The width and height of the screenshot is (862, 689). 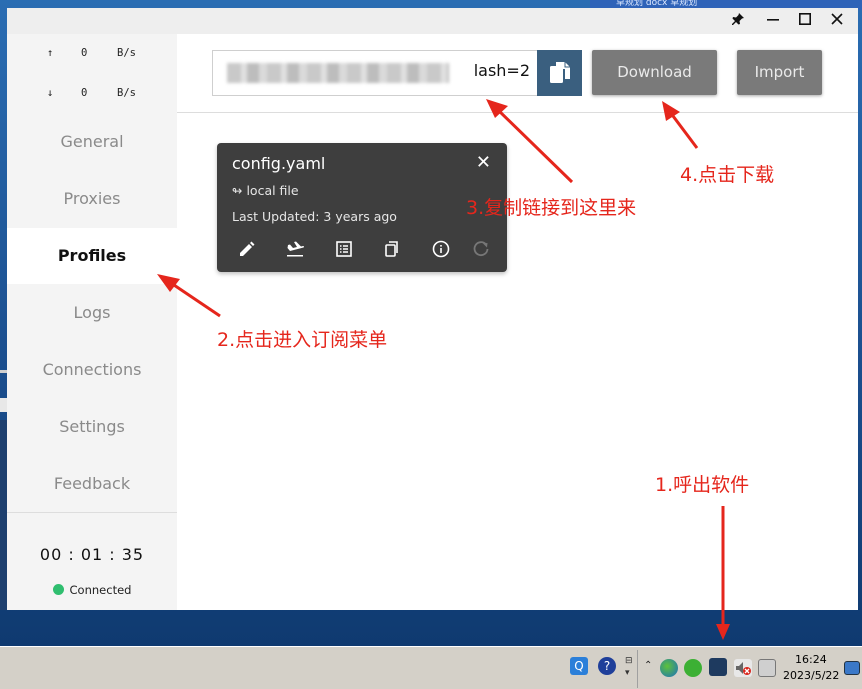 I want to click on uptime-timer: 00 : 01 : 35, so click(x=92, y=554).